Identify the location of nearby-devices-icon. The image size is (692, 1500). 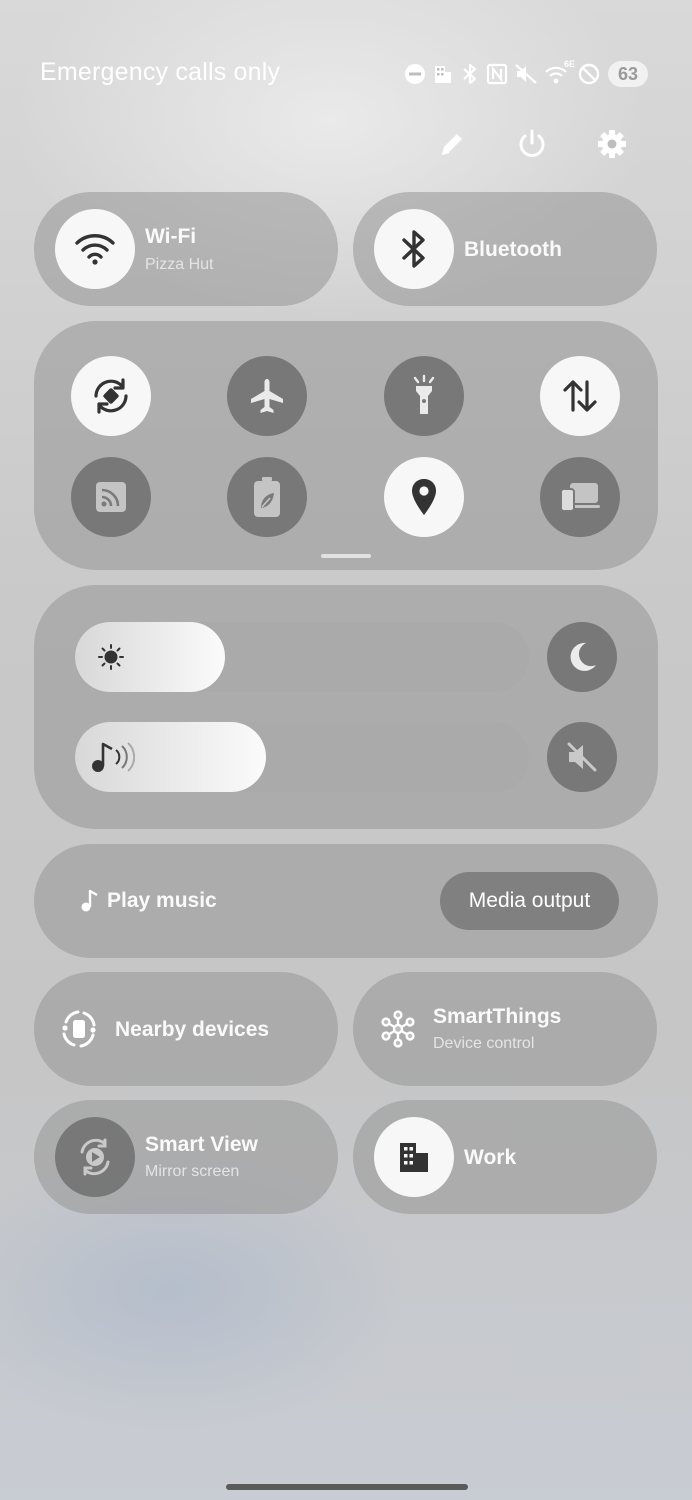
(79, 1031).